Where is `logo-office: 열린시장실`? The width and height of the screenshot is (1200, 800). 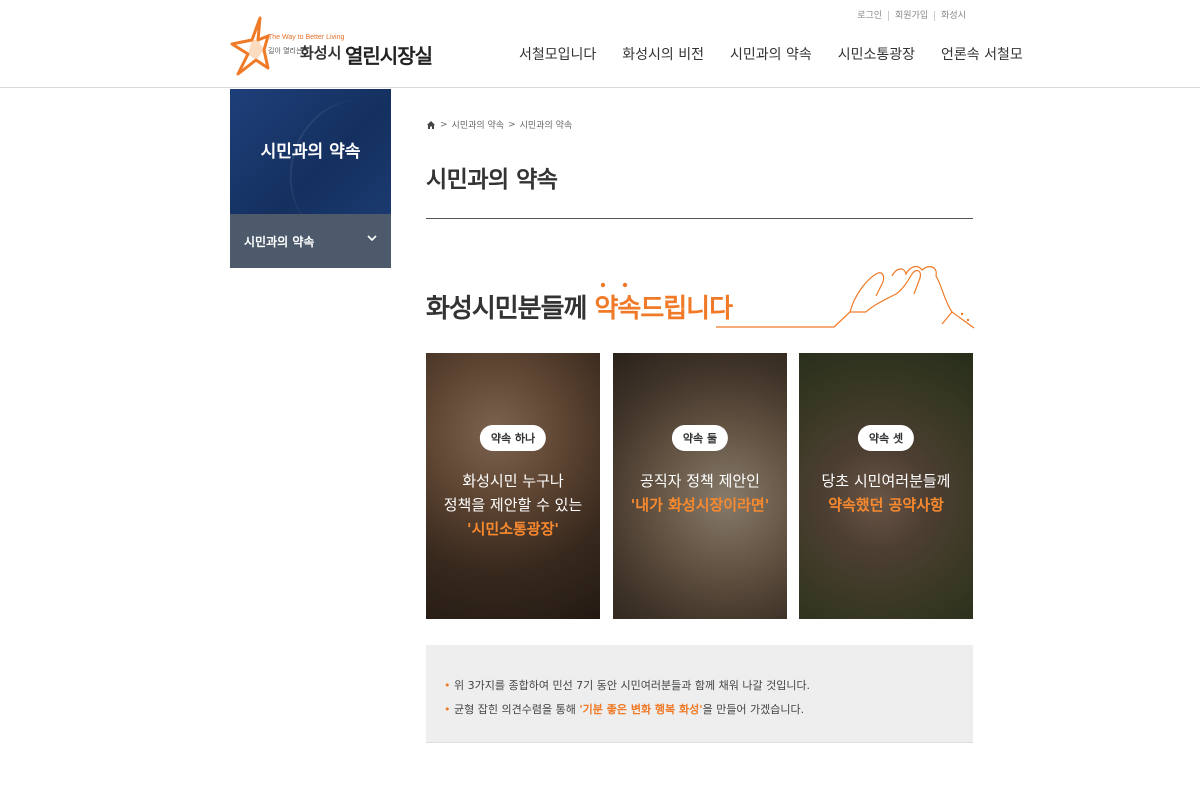 logo-office: 열린시장실 is located at coordinates (389, 56).